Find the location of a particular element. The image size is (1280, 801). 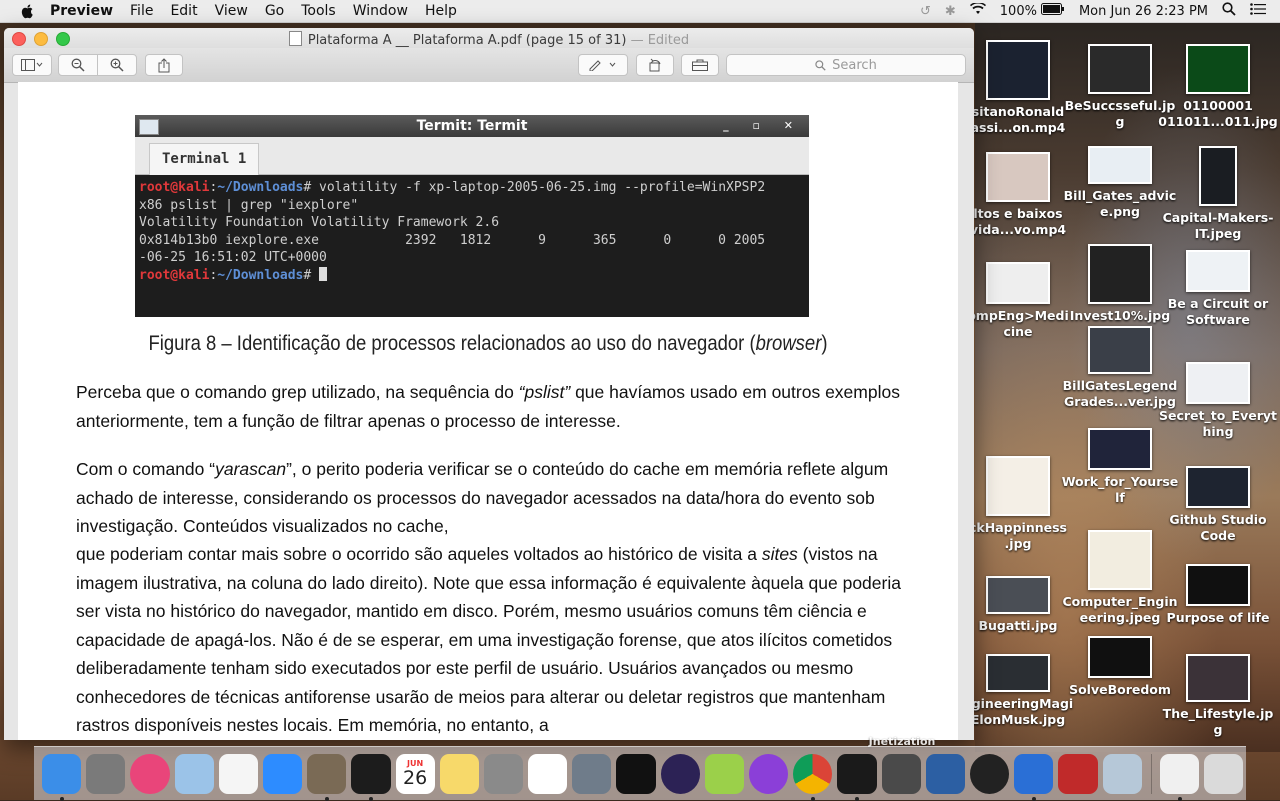

dock-virtualbox-icon is located at coordinates (945, 773).